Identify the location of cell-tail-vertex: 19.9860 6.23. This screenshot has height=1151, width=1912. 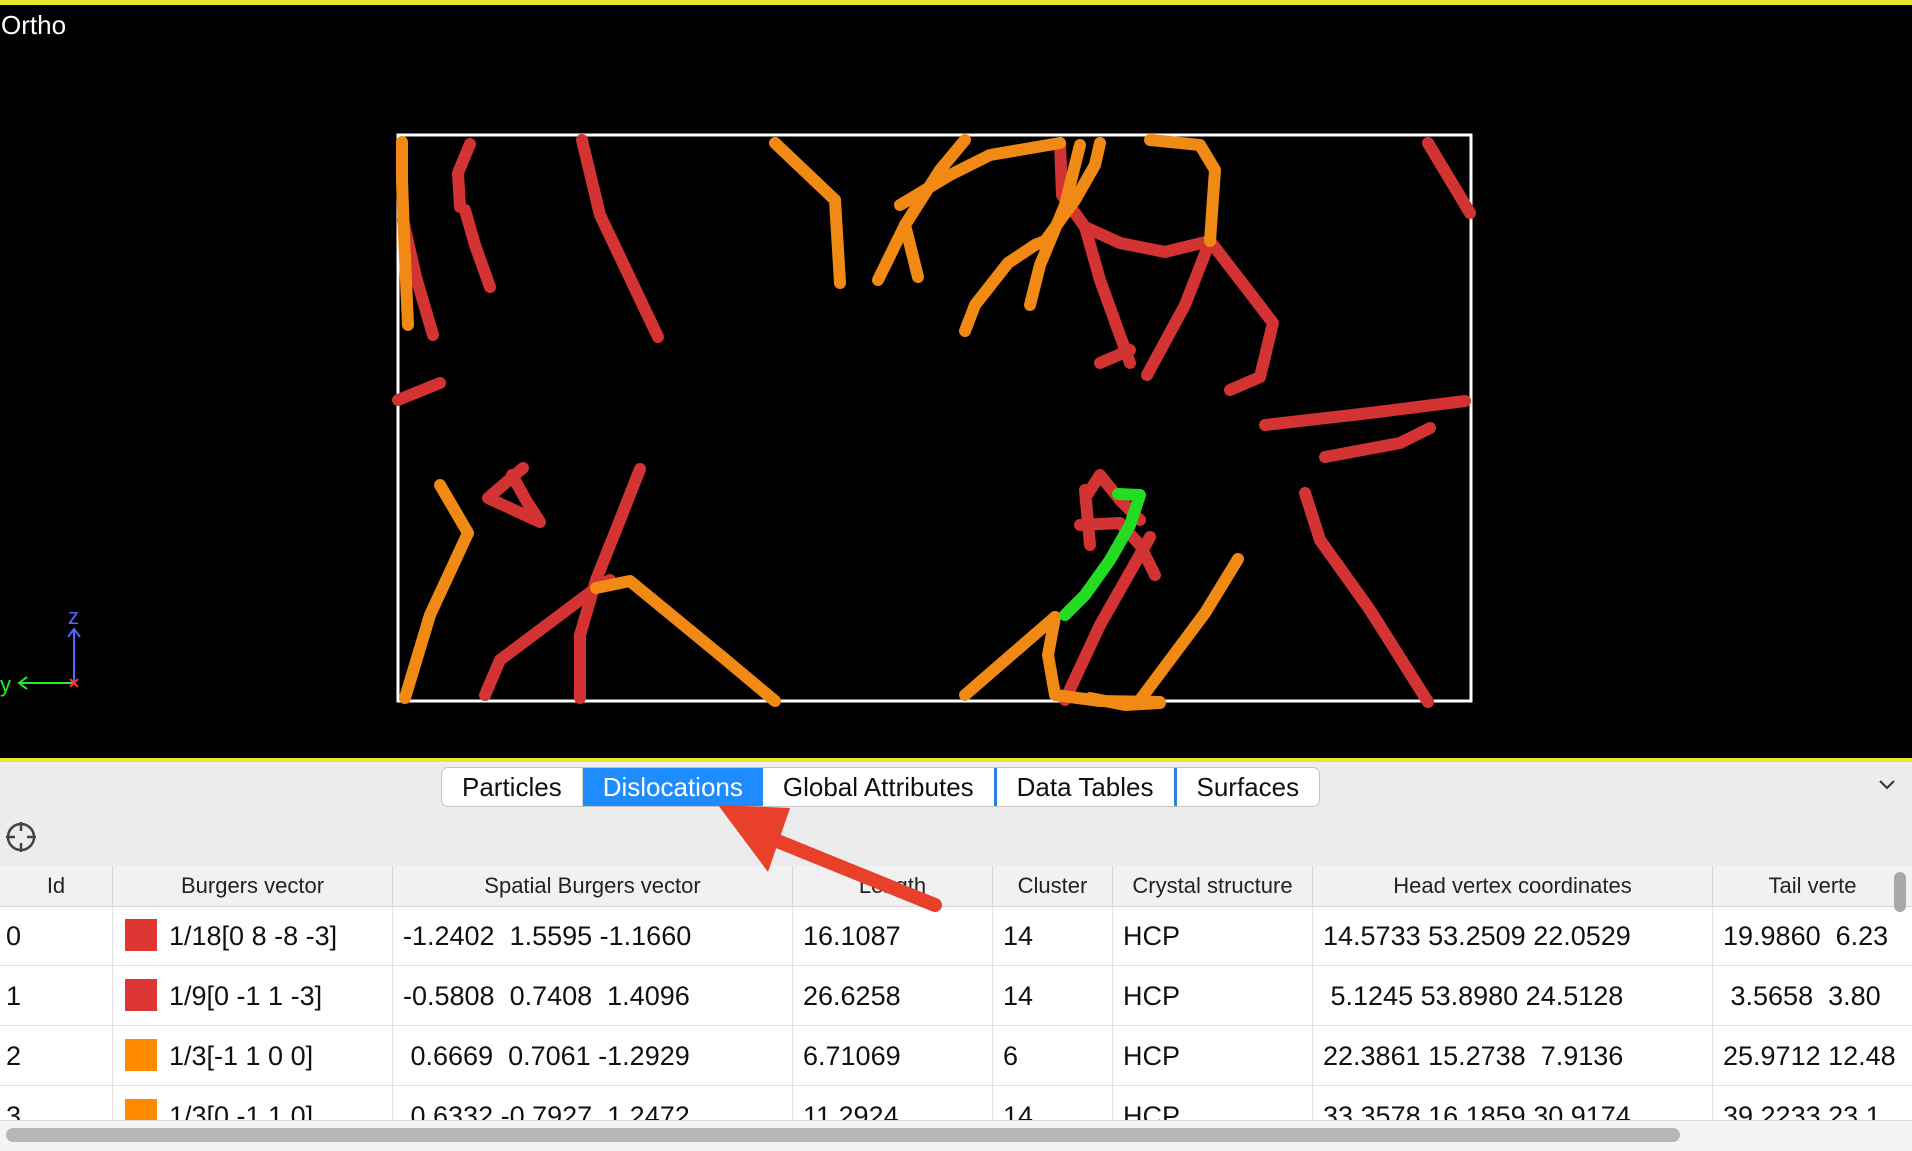
(1806, 936).